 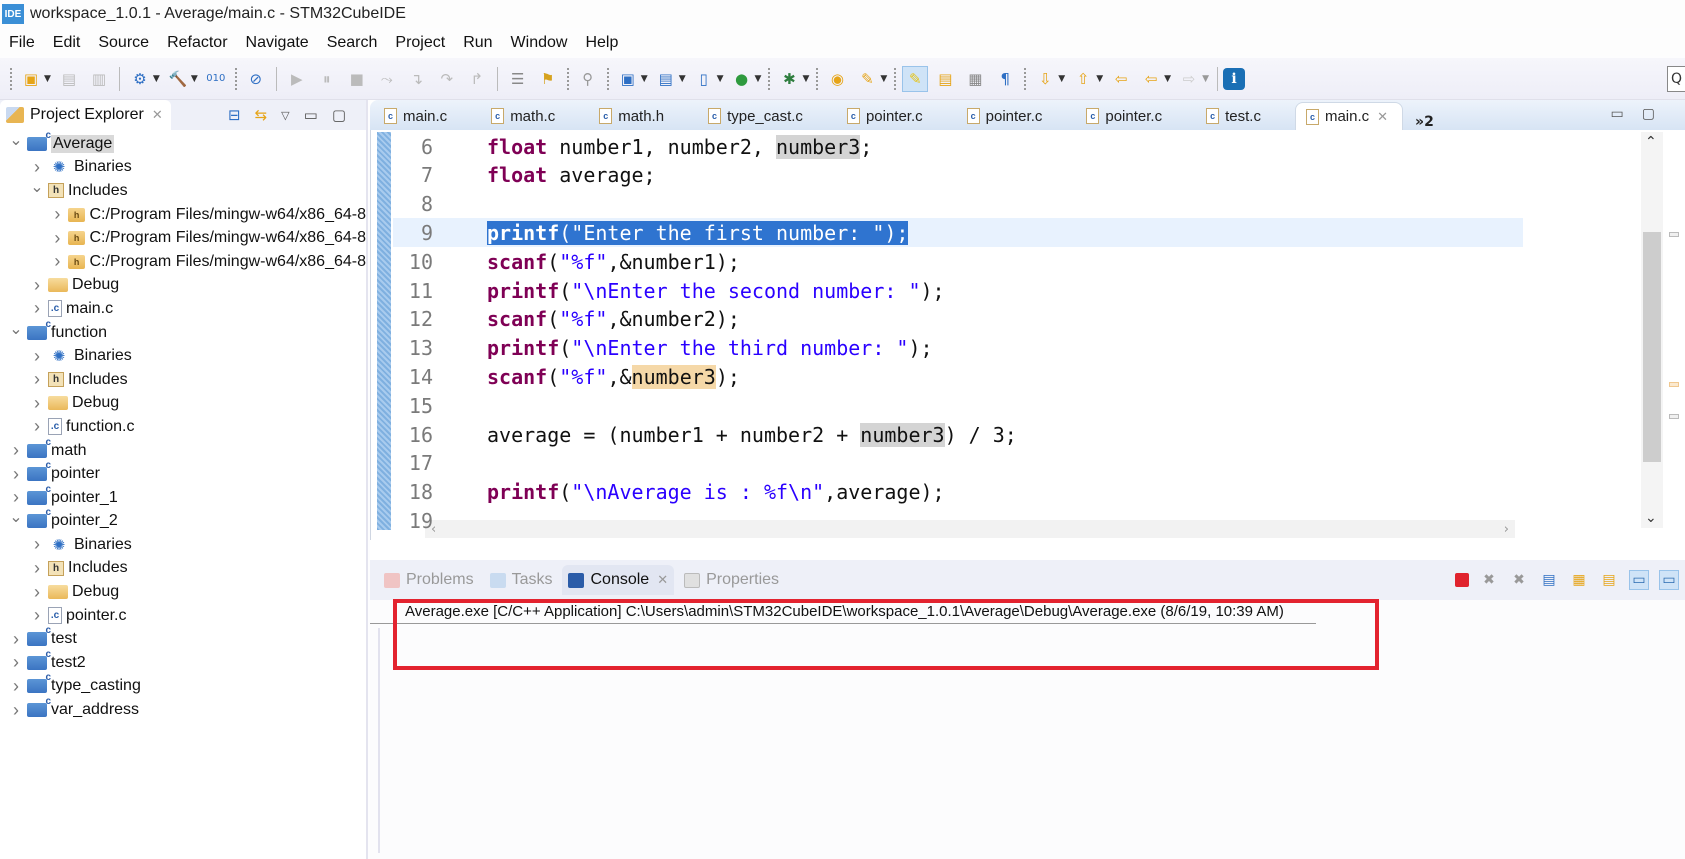 I want to click on menu-file: File, so click(x=22, y=43).